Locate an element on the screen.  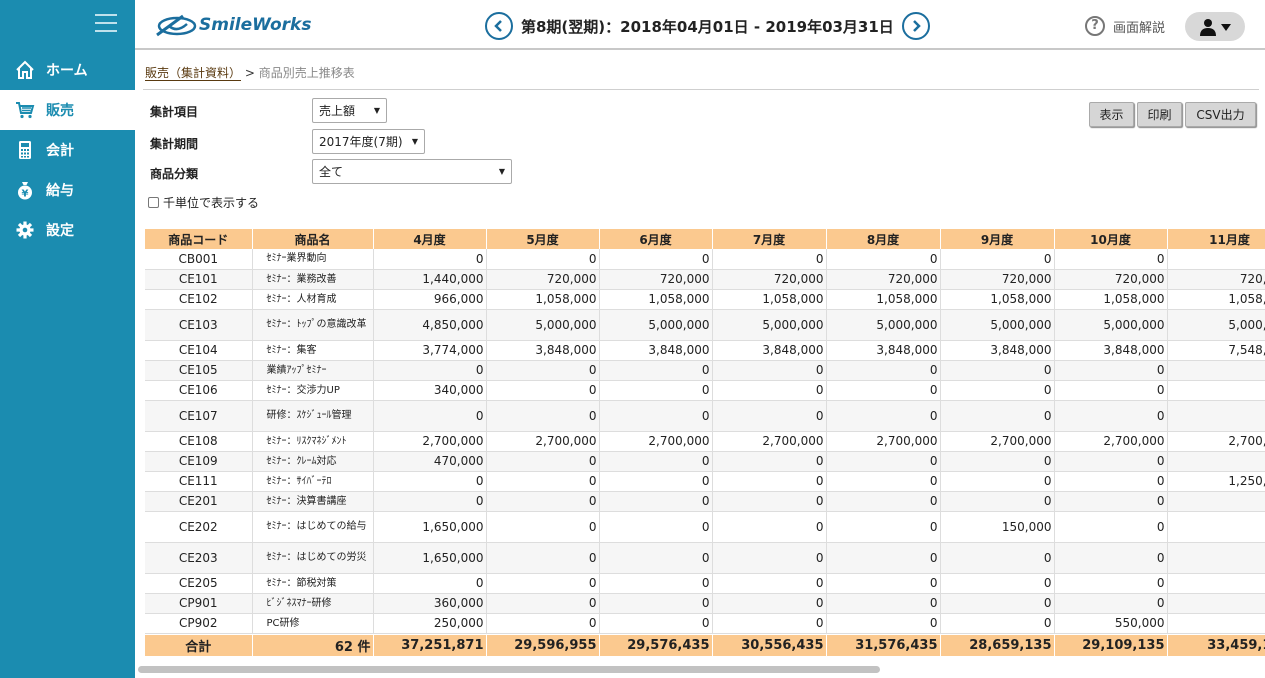
total-sales-cell: 30,556,435 is located at coordinates (769, 645).